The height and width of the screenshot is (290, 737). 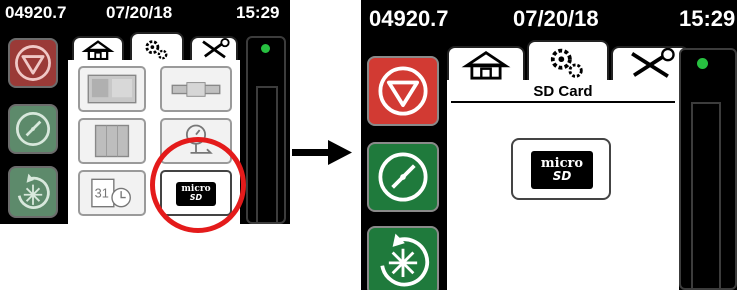 I want to click on reefer-unit-icon, so click(x=112, y=89).